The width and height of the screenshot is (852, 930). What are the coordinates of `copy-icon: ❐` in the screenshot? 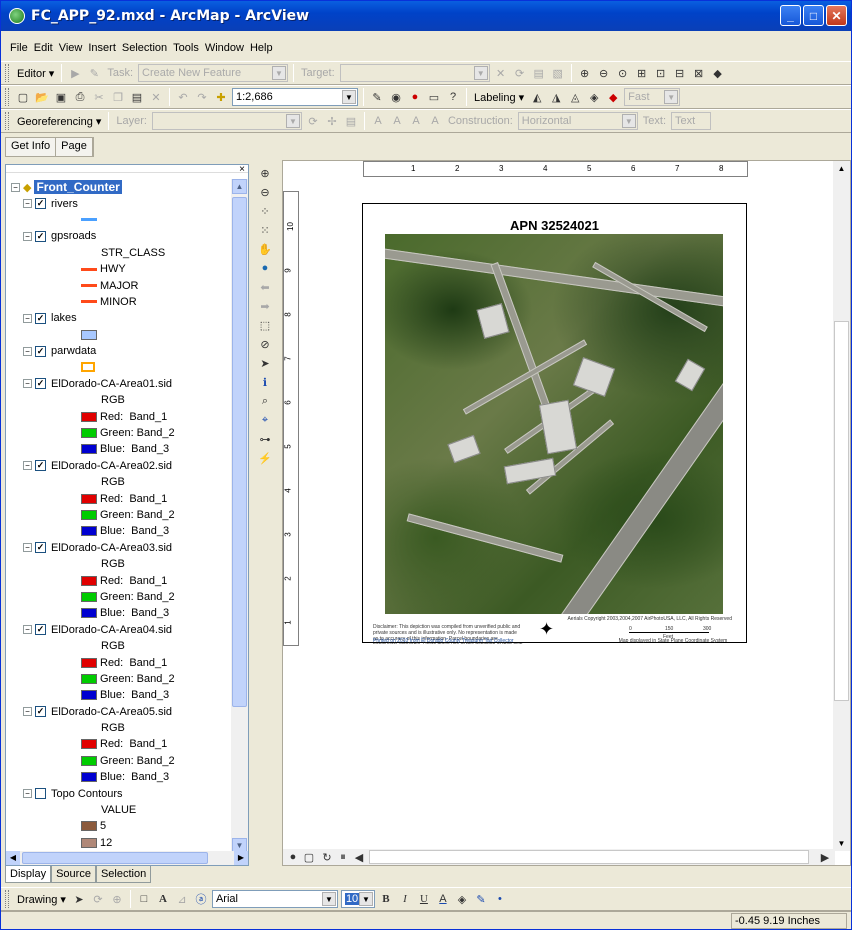 It's located at (118, 97).